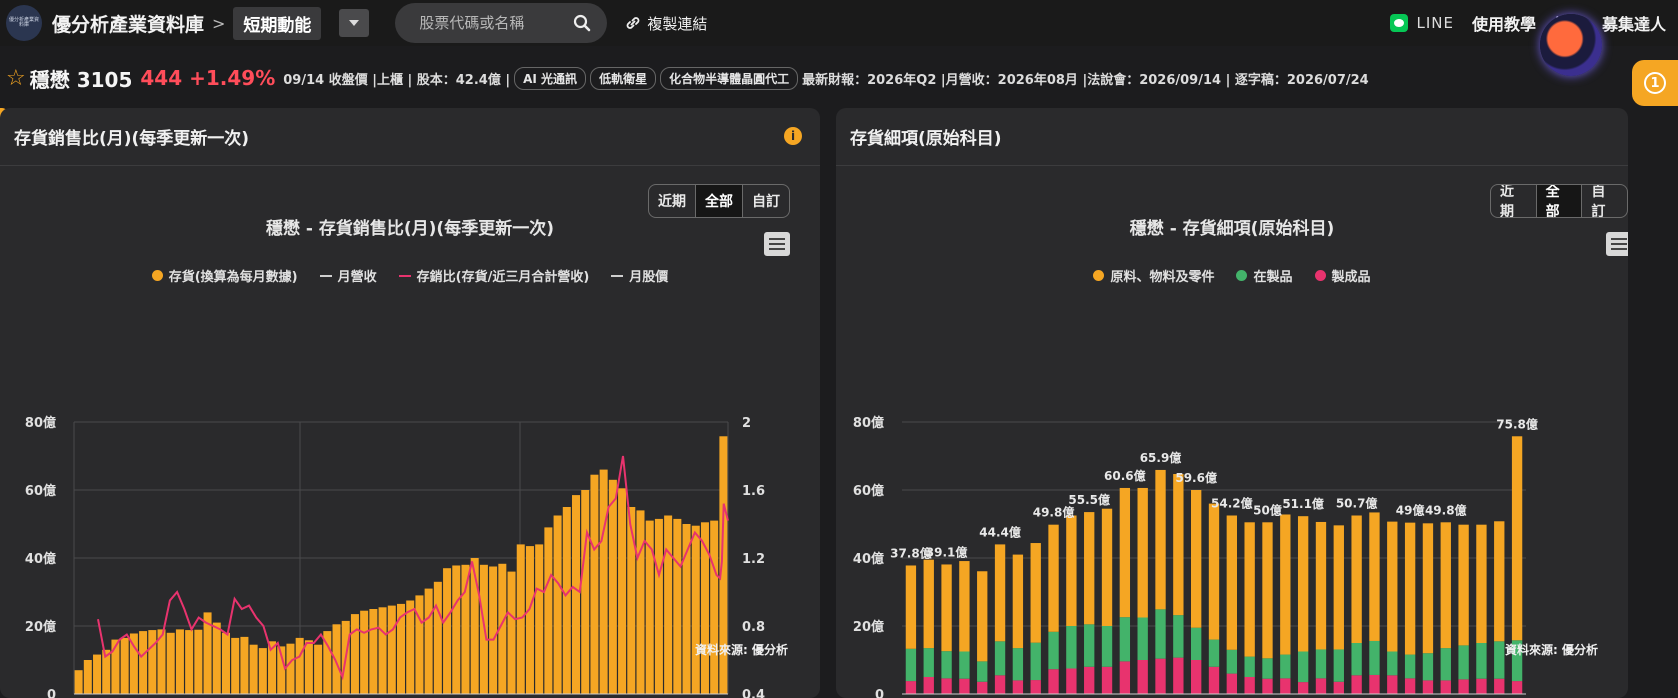  Describe the element at coordinates (793, 136) in the screenshot. I see `info-icon: i` at that location.